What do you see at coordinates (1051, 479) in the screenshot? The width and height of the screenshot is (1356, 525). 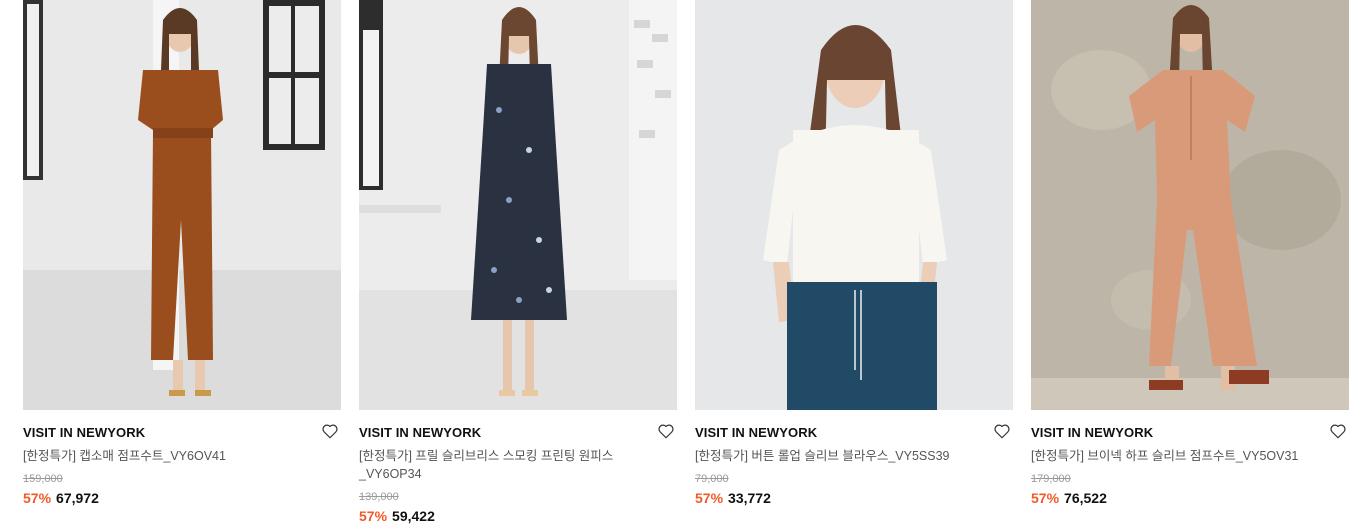 I see `original-price: 179,000` at bounding box center [1051, 479].